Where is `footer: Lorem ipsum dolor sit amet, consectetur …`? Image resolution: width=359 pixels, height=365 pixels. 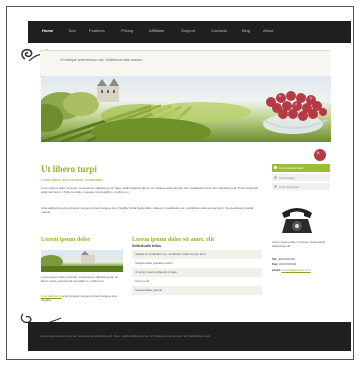 footer: Lorem ipsum dolor sit amet, consectetur … is located at coordinates (189, 336).